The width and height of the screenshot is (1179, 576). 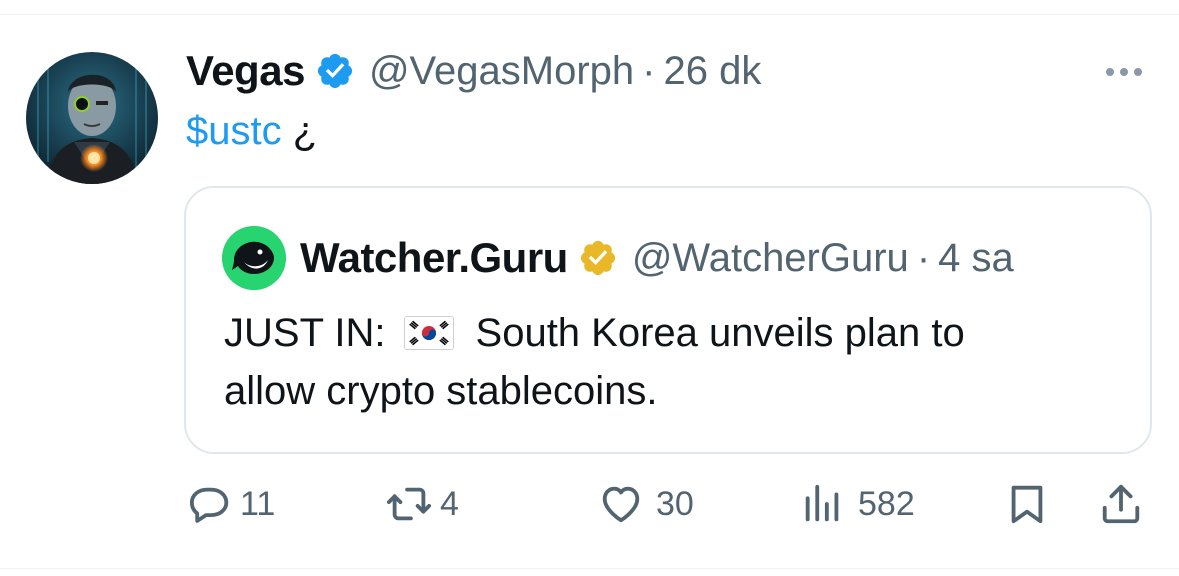 I want to click on verified-badge-icon, so click(x=335, y=71).